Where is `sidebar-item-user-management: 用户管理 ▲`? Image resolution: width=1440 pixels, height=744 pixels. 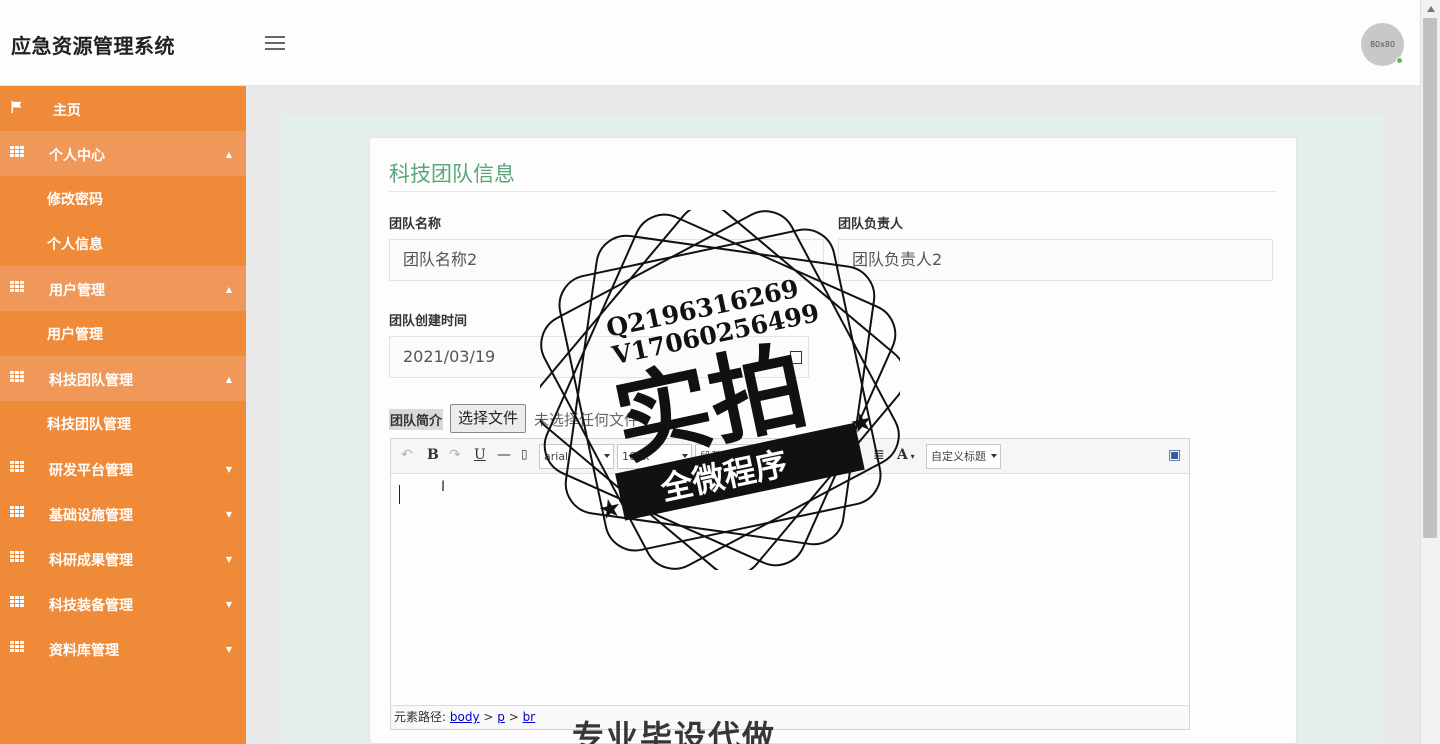
sidebar-item-user-management: 用户管理 ▲ is located at coordinates (123, 288).